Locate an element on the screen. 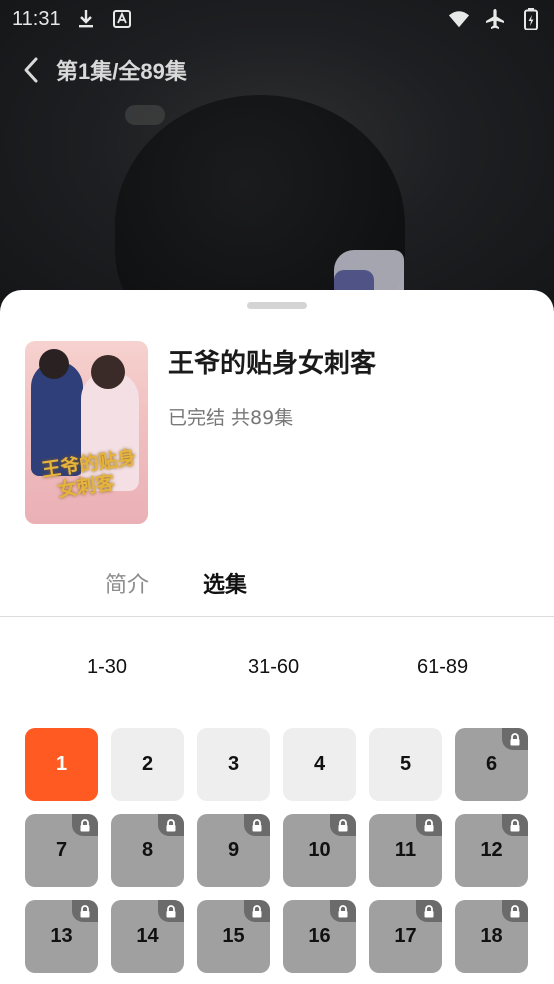 This screenshot has width=554, height=984. episode-tile: 18 is located at coordinates (491, 936).